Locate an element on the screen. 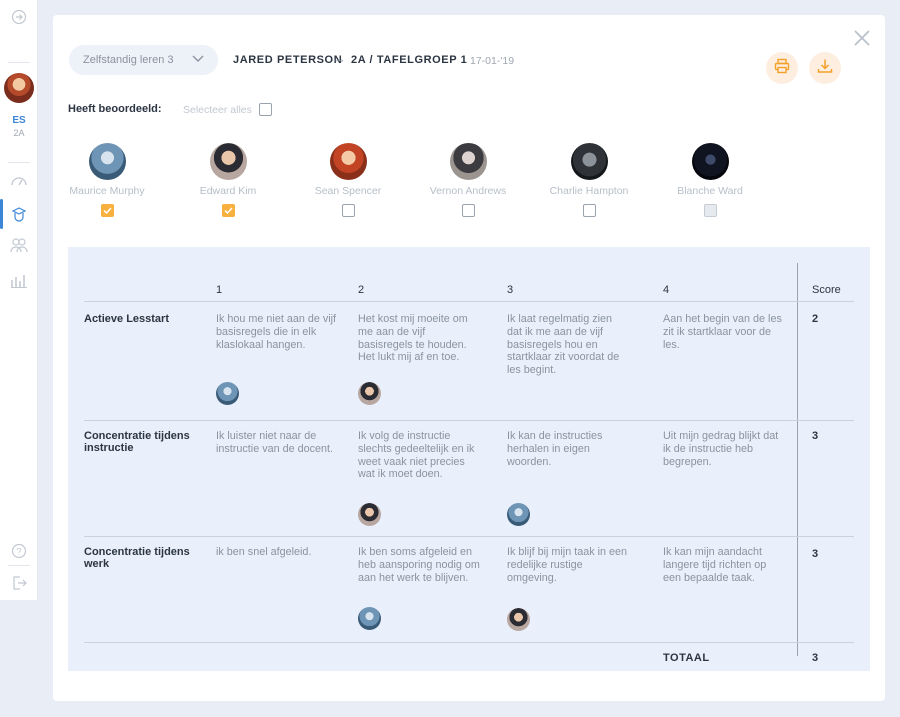 This screenshot has height=717, width=900. peer-sean-spencer: Sean Spencer is located at coordinates (348, 180).